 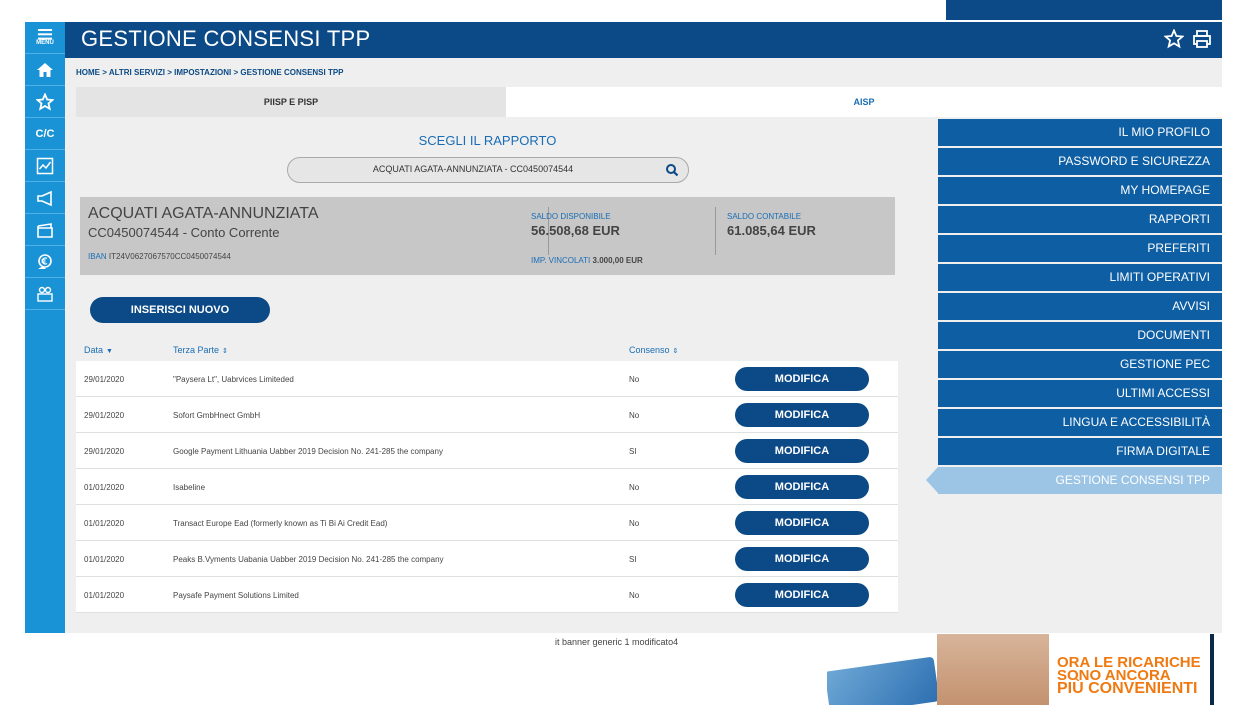 What do you see at coordinates (575, 230) in the screenshot?
I see `saldo-disponibile-value: 56.508,68 EUR` at bounding box center [575, 230].